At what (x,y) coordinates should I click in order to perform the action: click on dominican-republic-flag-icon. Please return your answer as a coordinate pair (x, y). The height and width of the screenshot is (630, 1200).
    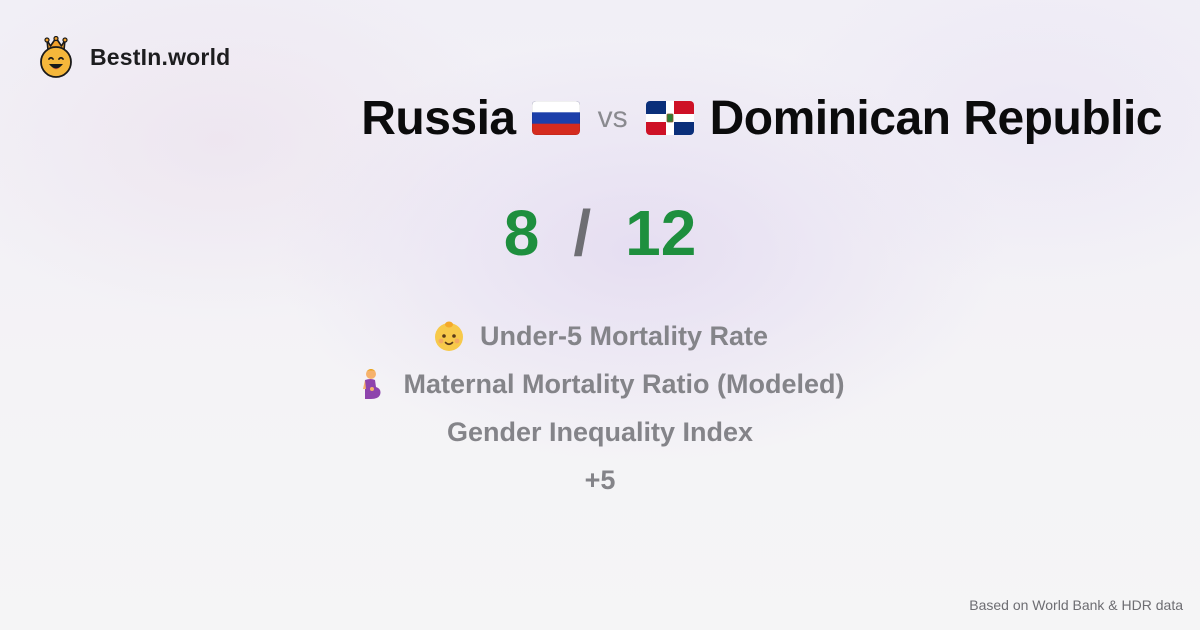
    Looking at the image, I should click on (669, 118).